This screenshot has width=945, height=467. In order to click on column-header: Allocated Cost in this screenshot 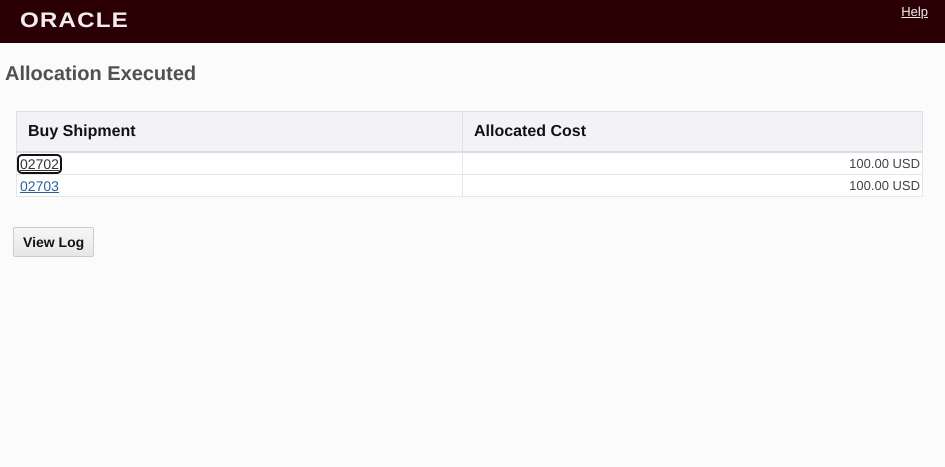, I will do `click(692, 132)`.